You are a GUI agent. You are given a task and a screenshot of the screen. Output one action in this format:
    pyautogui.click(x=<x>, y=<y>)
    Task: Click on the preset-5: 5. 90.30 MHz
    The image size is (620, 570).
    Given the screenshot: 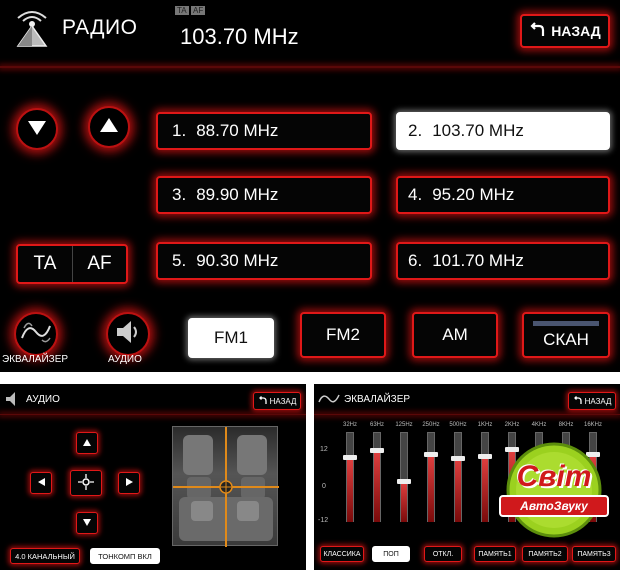 What is the action you would take?
    pyautogui.click(x=264, y=261)
    